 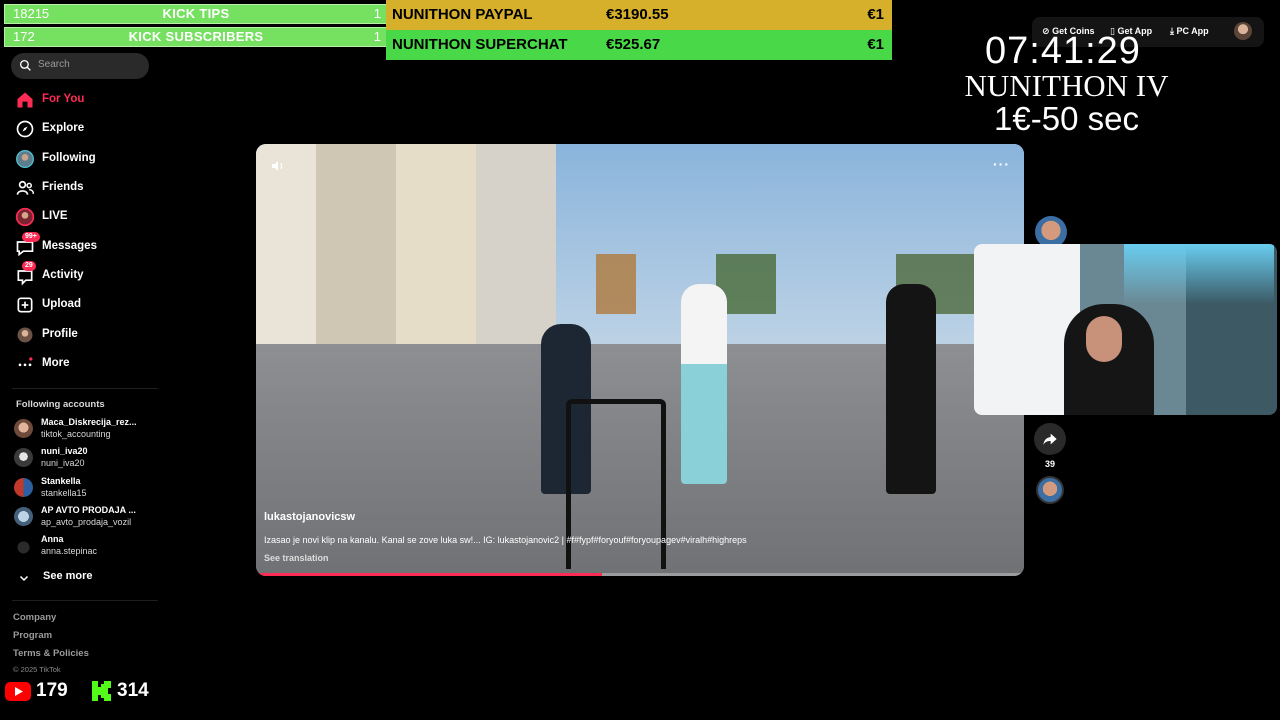 What do you see at coordinates (60, 334) in the screenshot?
I see `nav-profile-label: Profile` at bounding box center [60, 334].